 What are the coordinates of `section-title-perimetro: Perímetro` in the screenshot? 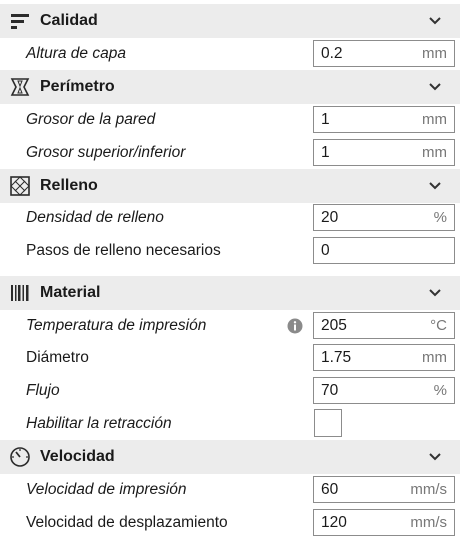 It's located at (77, 86).